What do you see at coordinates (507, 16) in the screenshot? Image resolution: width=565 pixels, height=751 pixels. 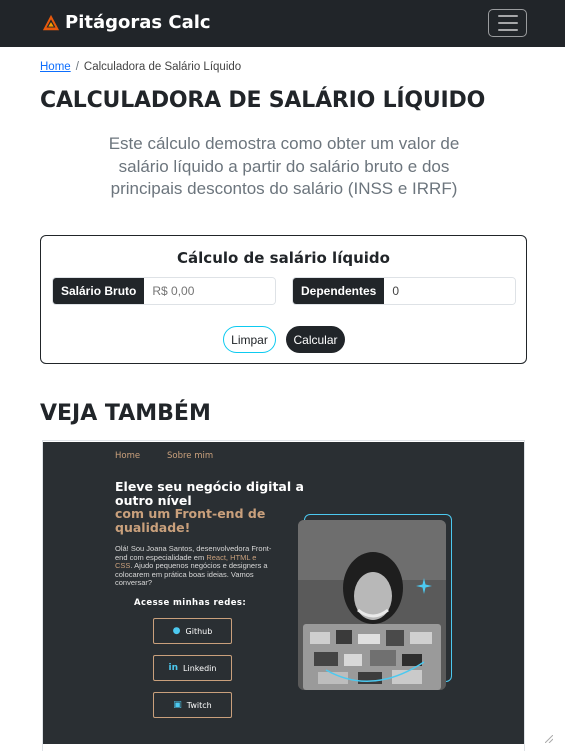 I see `hamburger-menu-icon` at bounding box center [507, 16].